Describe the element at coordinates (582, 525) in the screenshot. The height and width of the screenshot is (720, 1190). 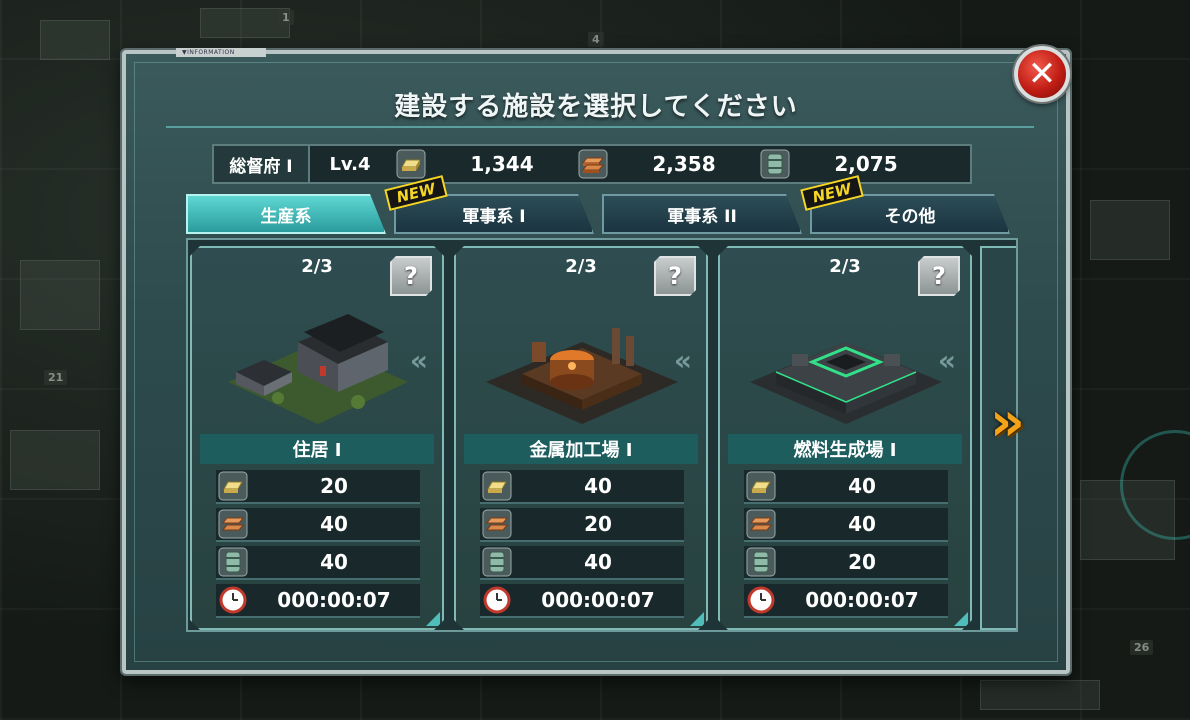
I see `cost-metal: 20` at that location.